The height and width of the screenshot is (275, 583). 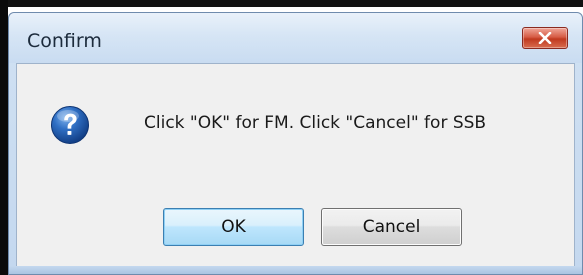 What do you see at coordinates (233, 227) in the screenshot?
I see `ok-button: OK` at bounding box center [233, 227].